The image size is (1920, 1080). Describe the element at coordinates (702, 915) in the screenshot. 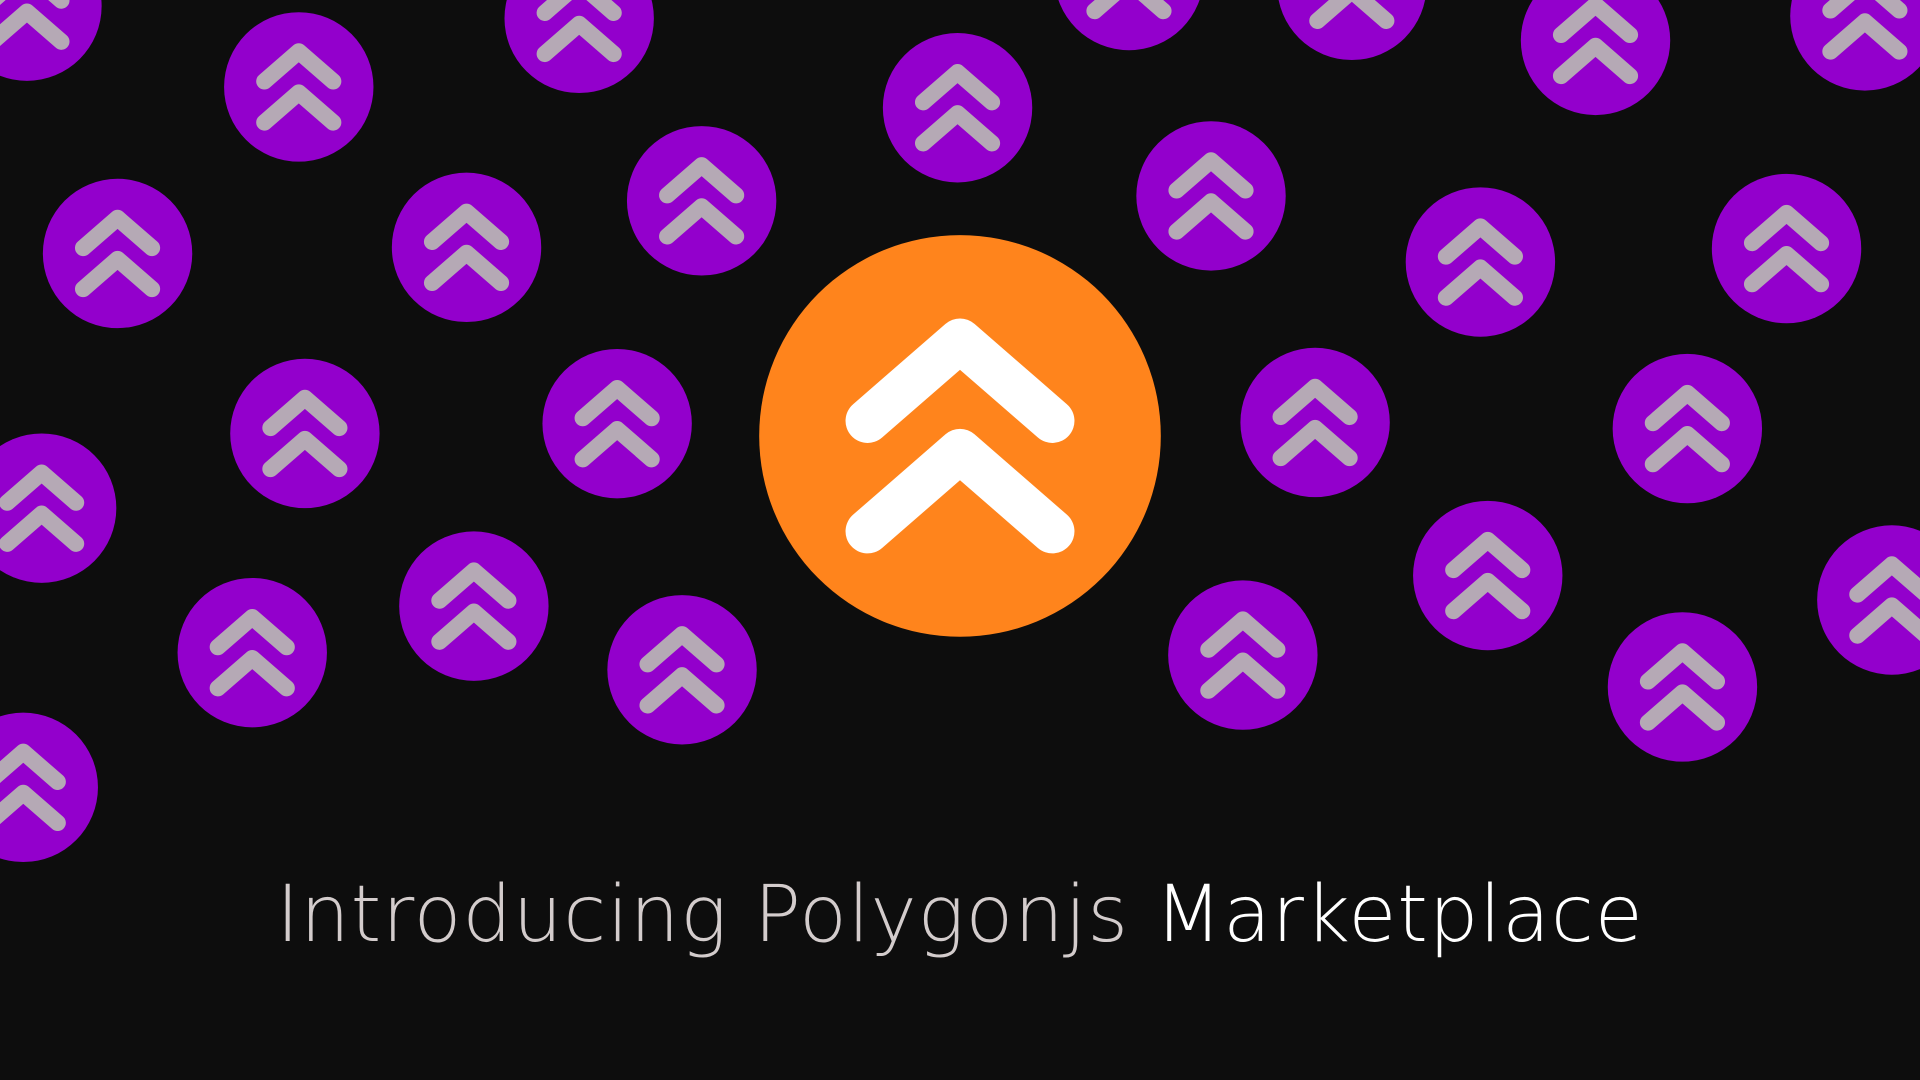

I see `headline-lead: Introducing Polygonjs` at that location.